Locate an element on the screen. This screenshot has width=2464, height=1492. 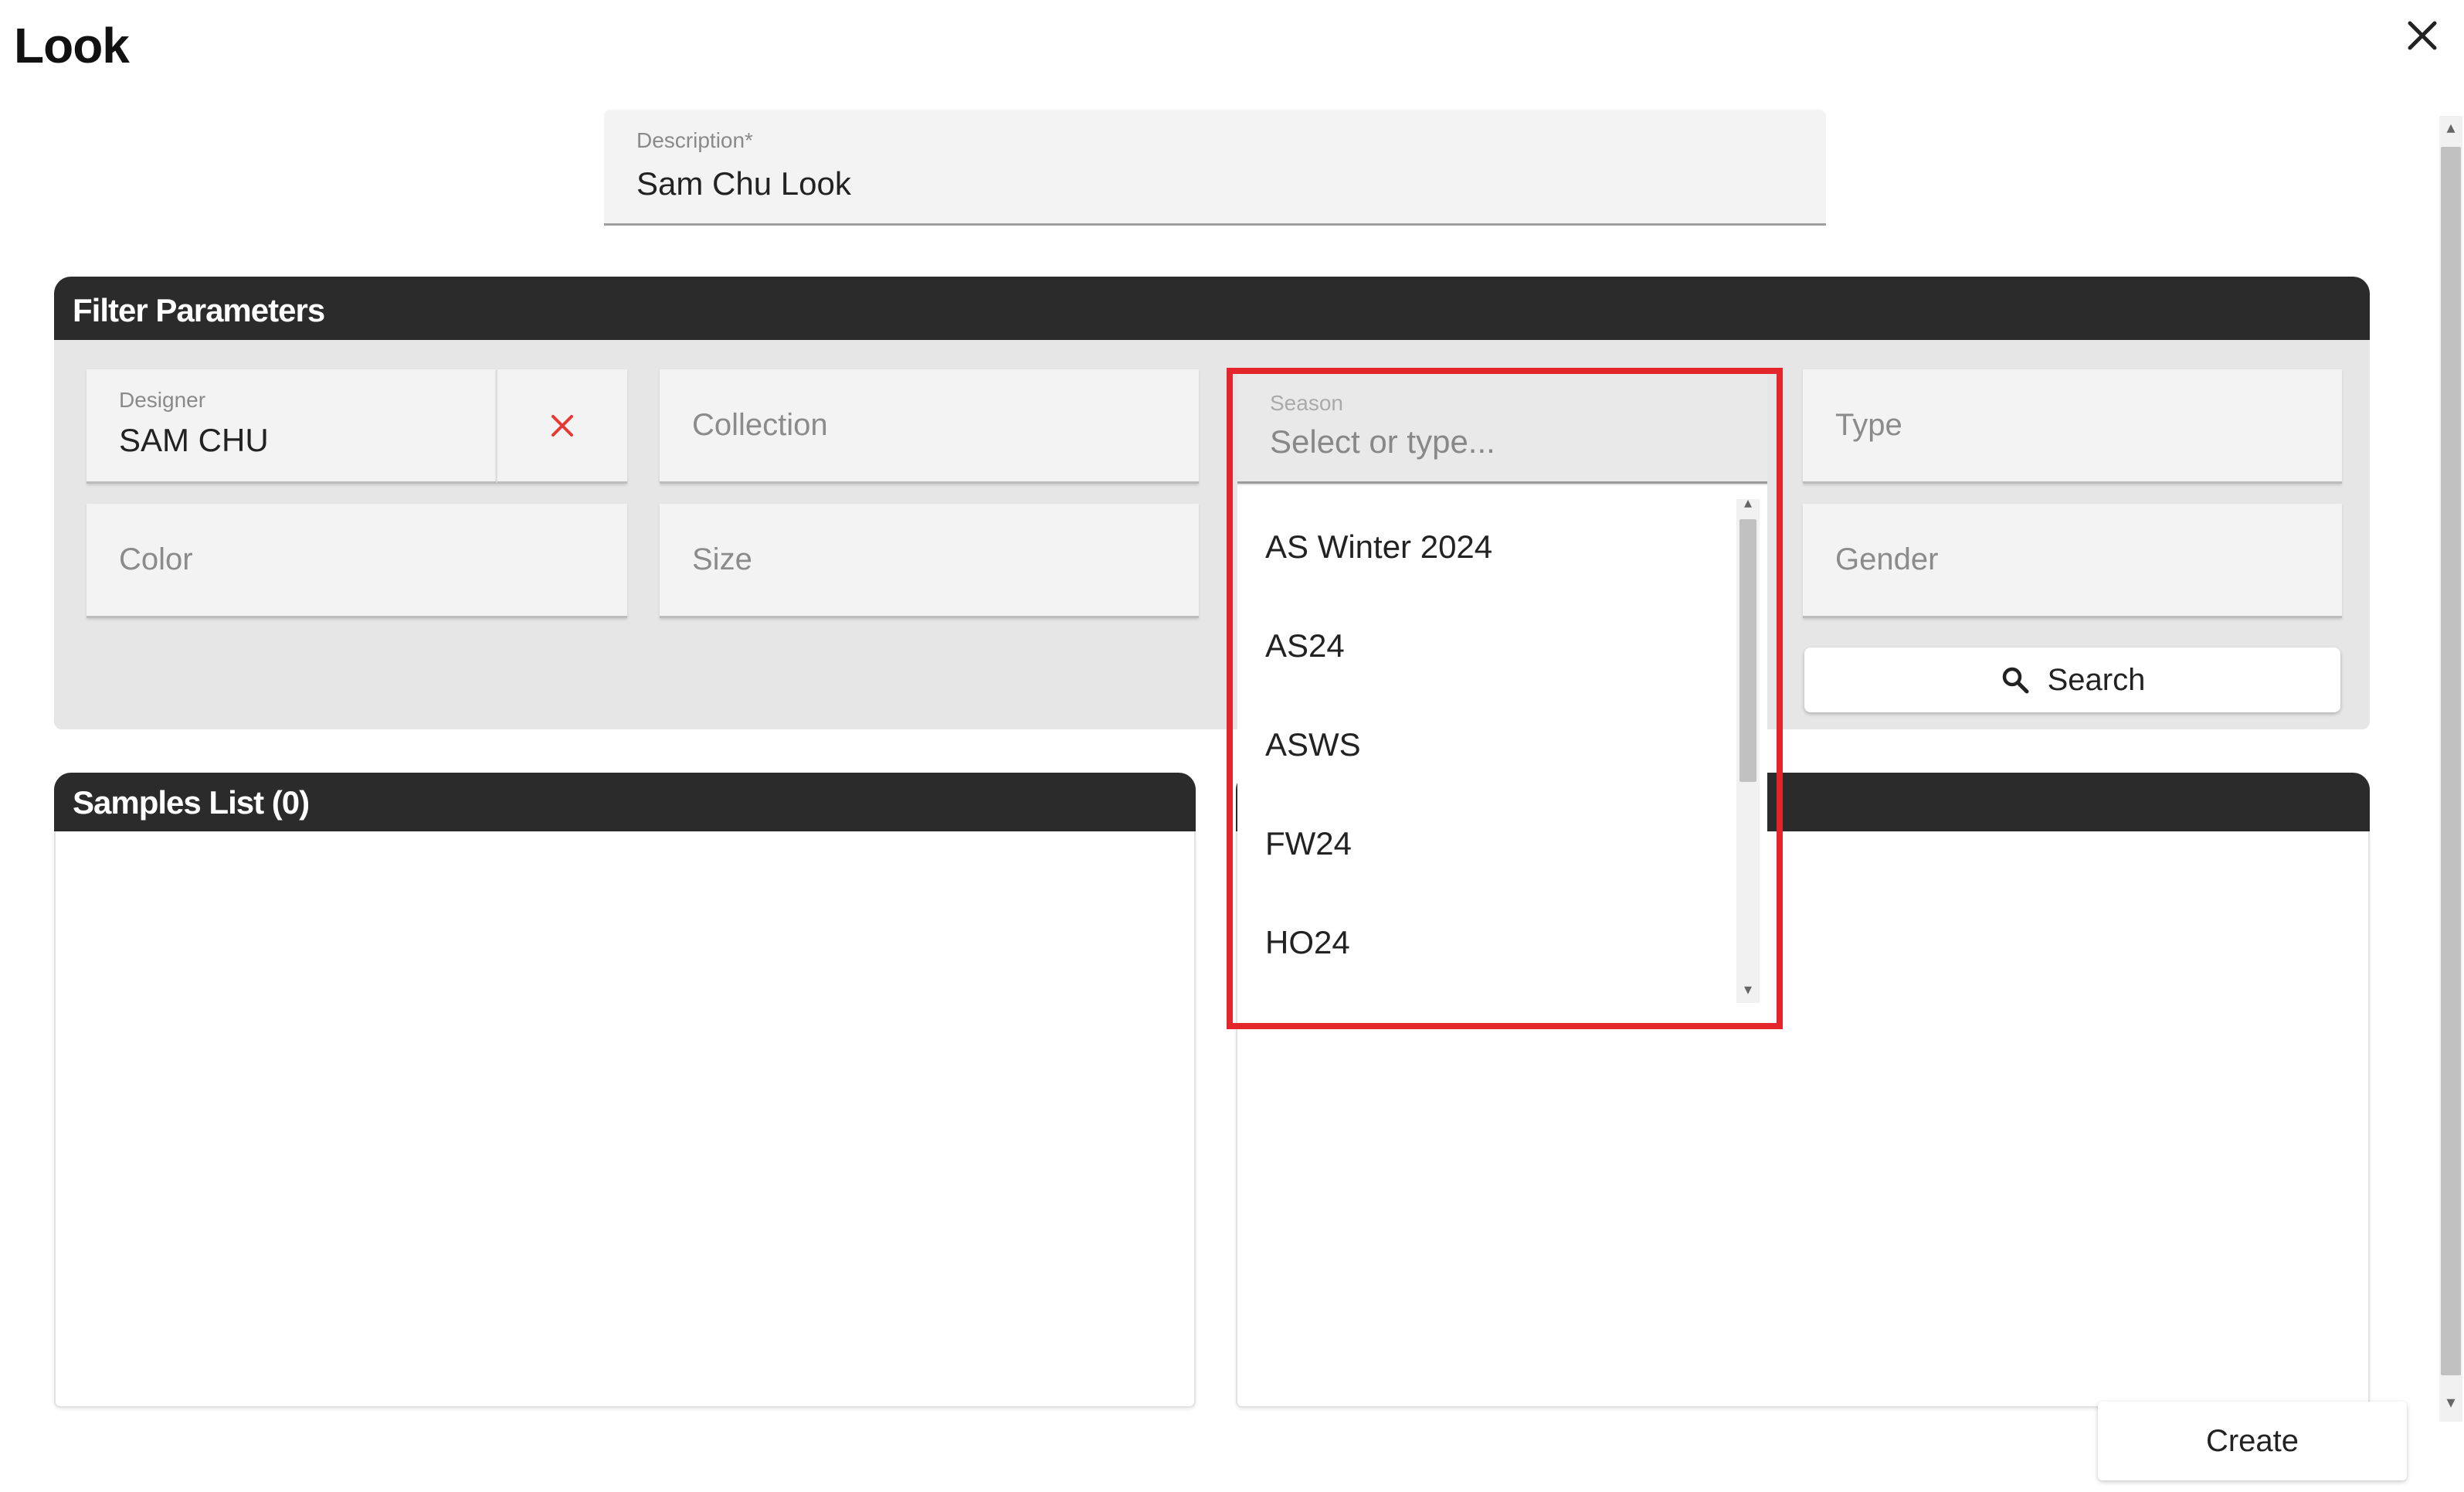
collection-placeholder: Collection is located at coordinates (760, 425).